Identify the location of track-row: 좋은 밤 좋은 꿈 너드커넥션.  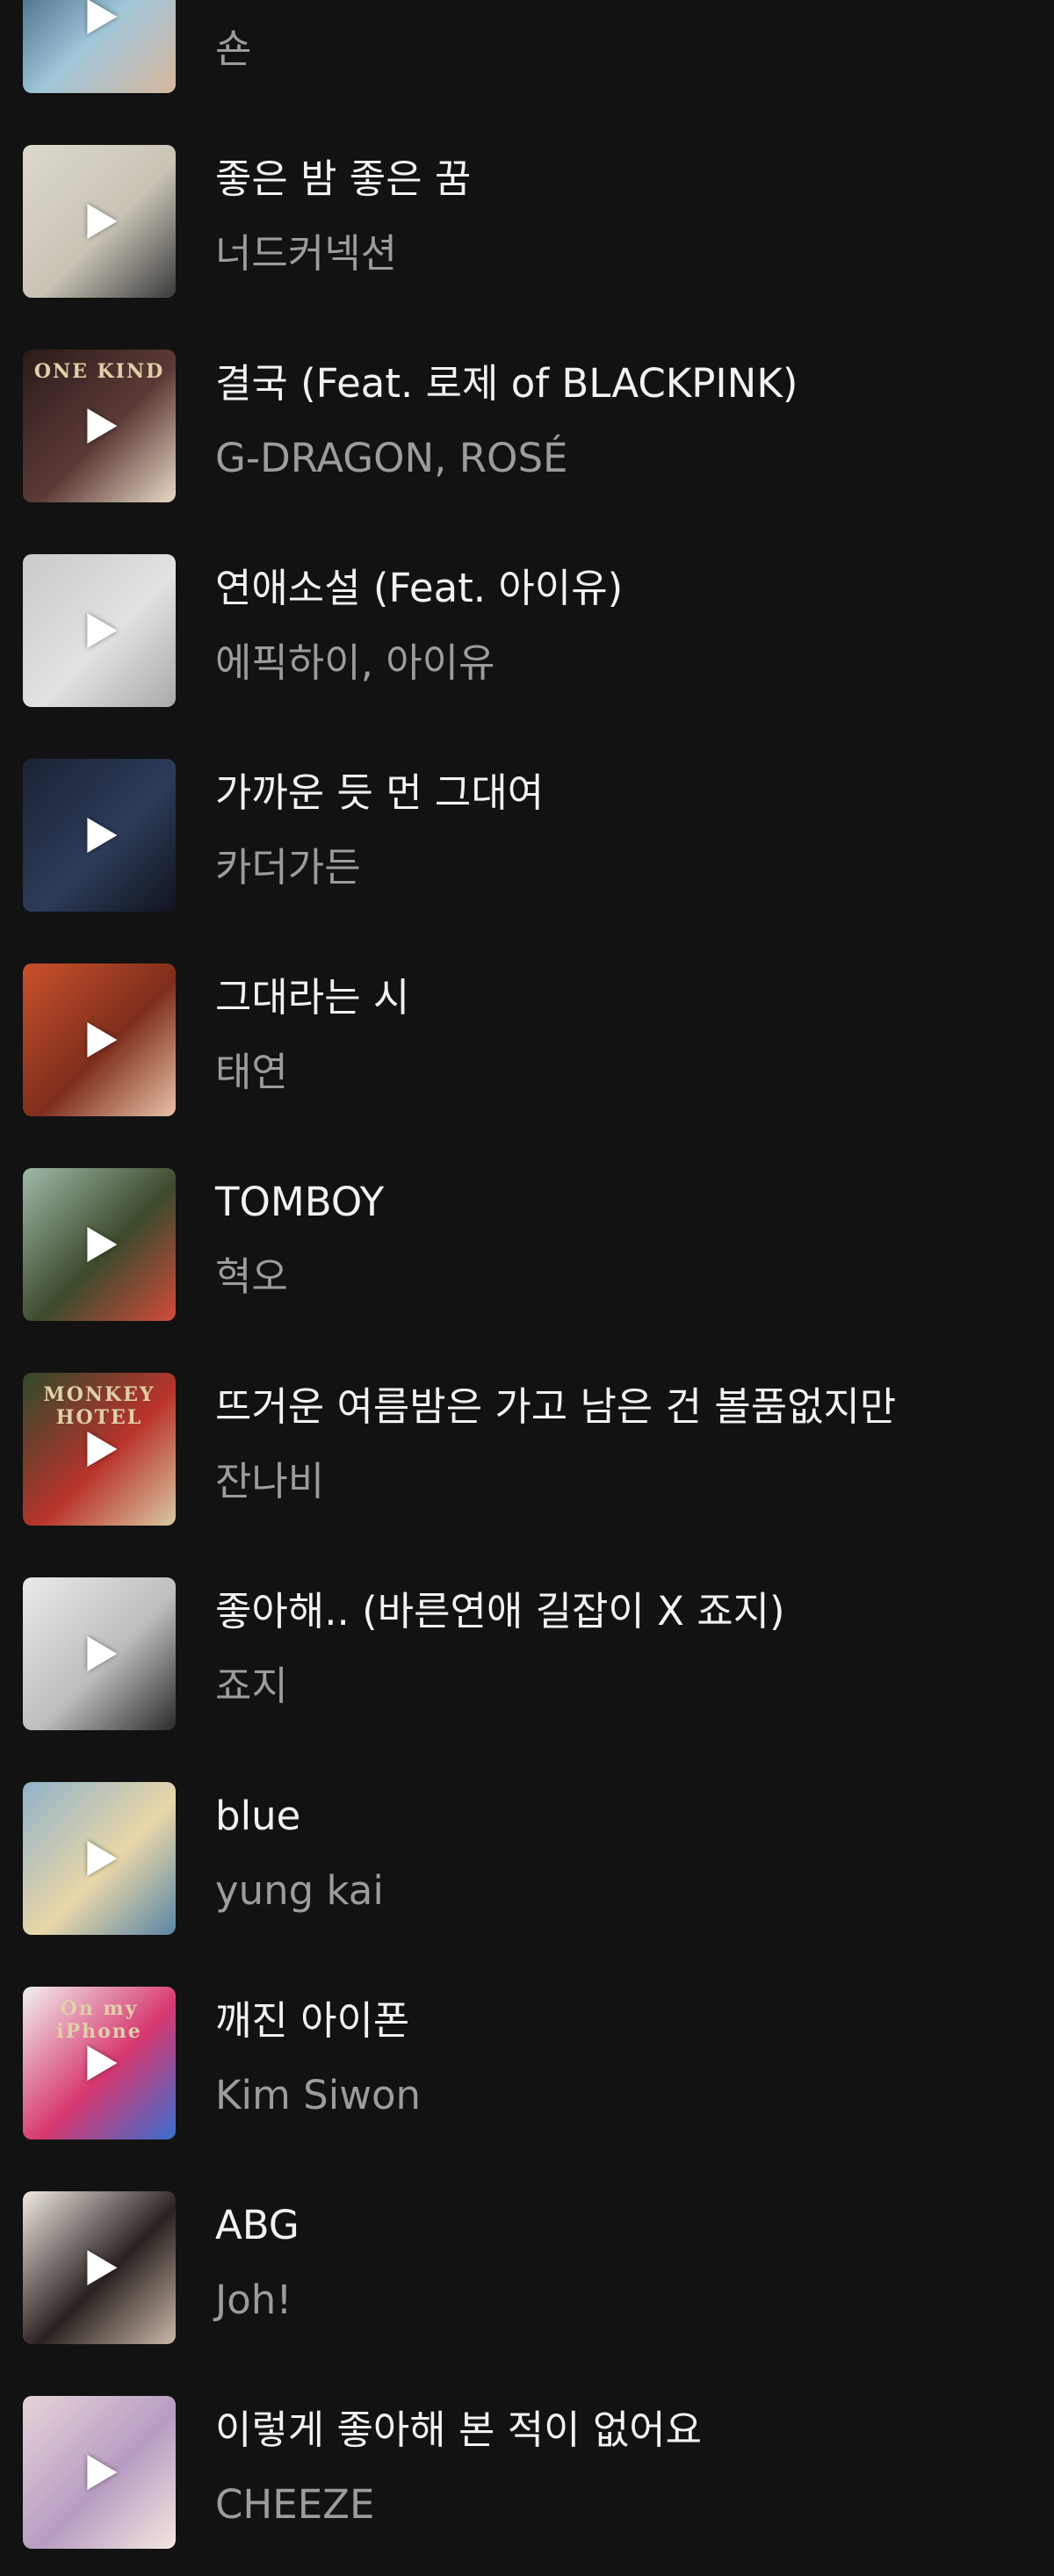
(527, 221).